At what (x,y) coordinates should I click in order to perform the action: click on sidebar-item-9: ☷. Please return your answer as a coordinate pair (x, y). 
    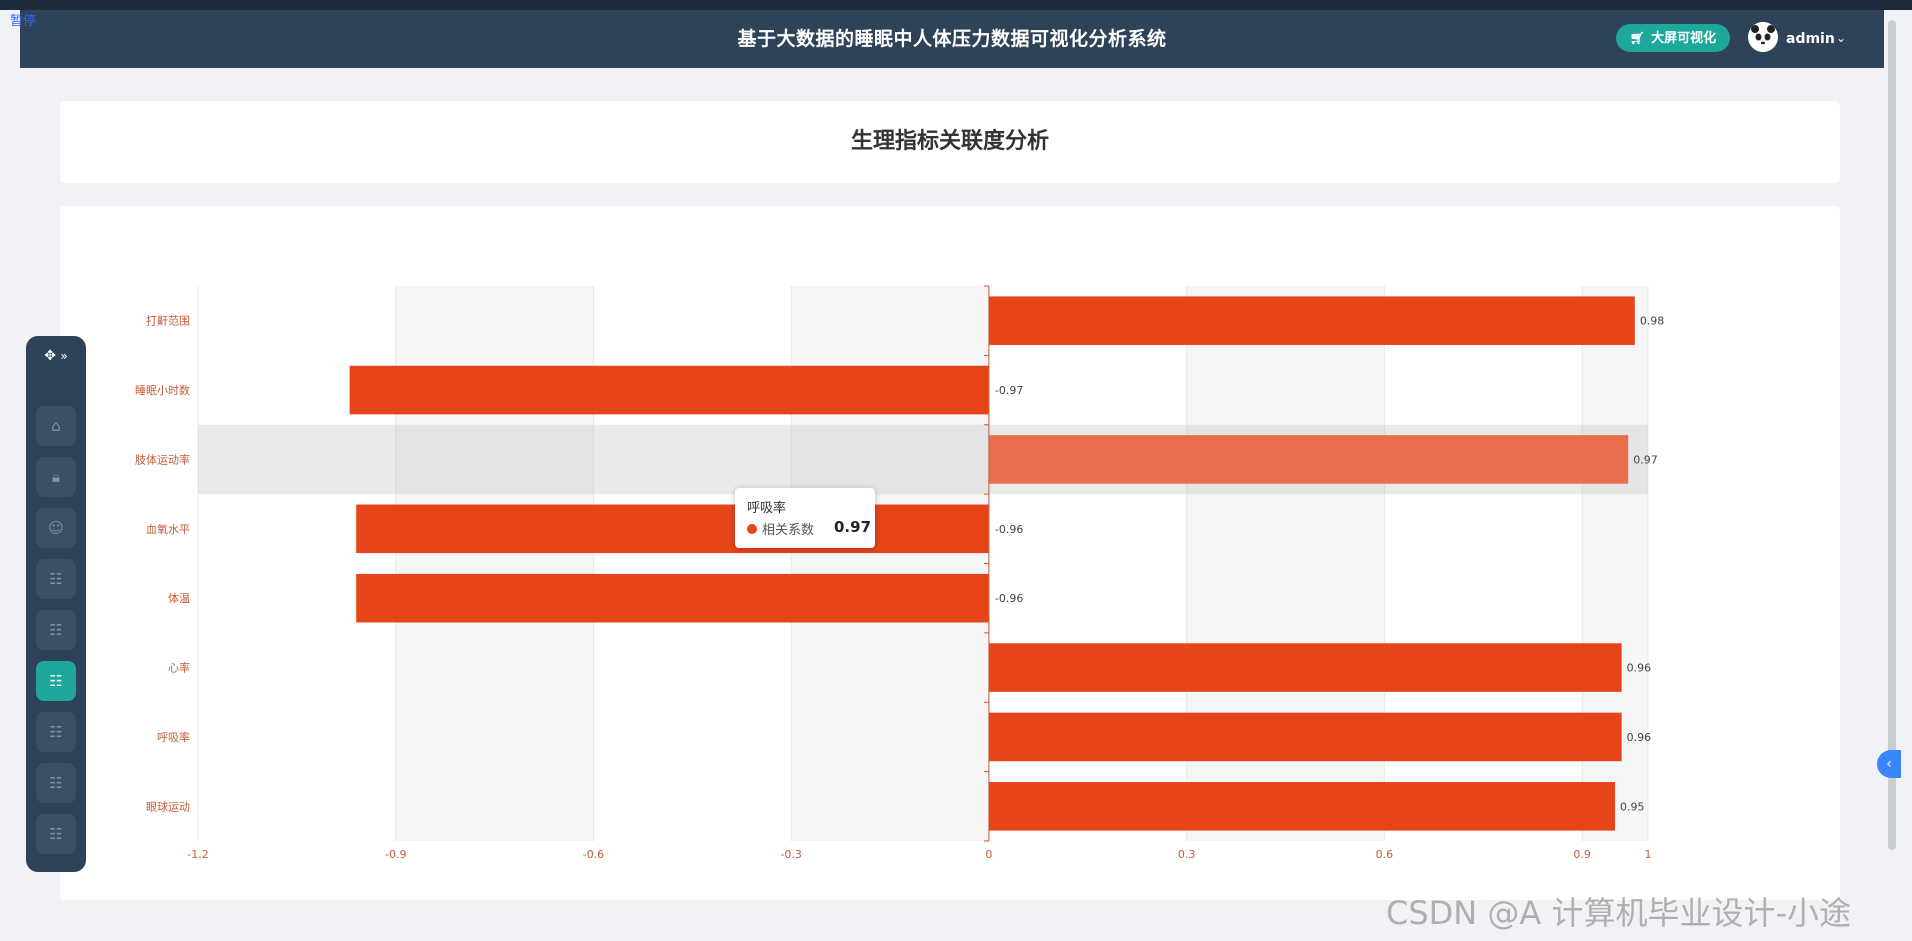
    Looking at the image, I should click on (56, 834).